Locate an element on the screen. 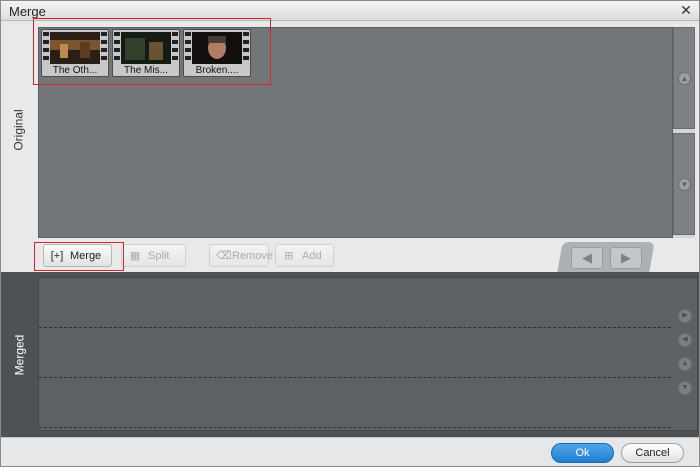  window-title: Merge is located at coordinates (27, 11).